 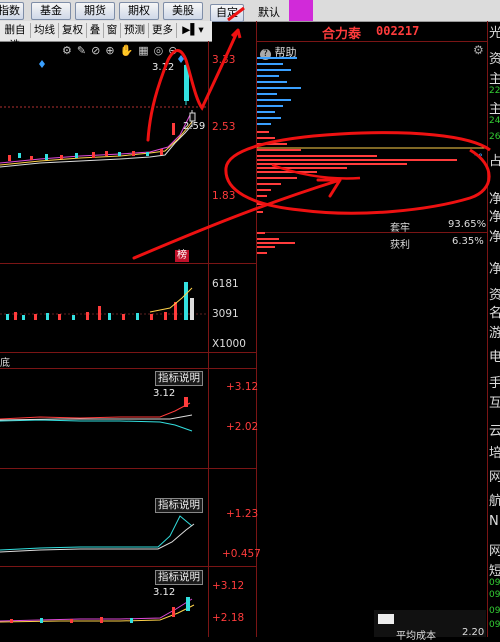 What do you see at coordinates (104, 616) in the screenshot?
I see `indicator3-chart` at bounding box center [104, 616].